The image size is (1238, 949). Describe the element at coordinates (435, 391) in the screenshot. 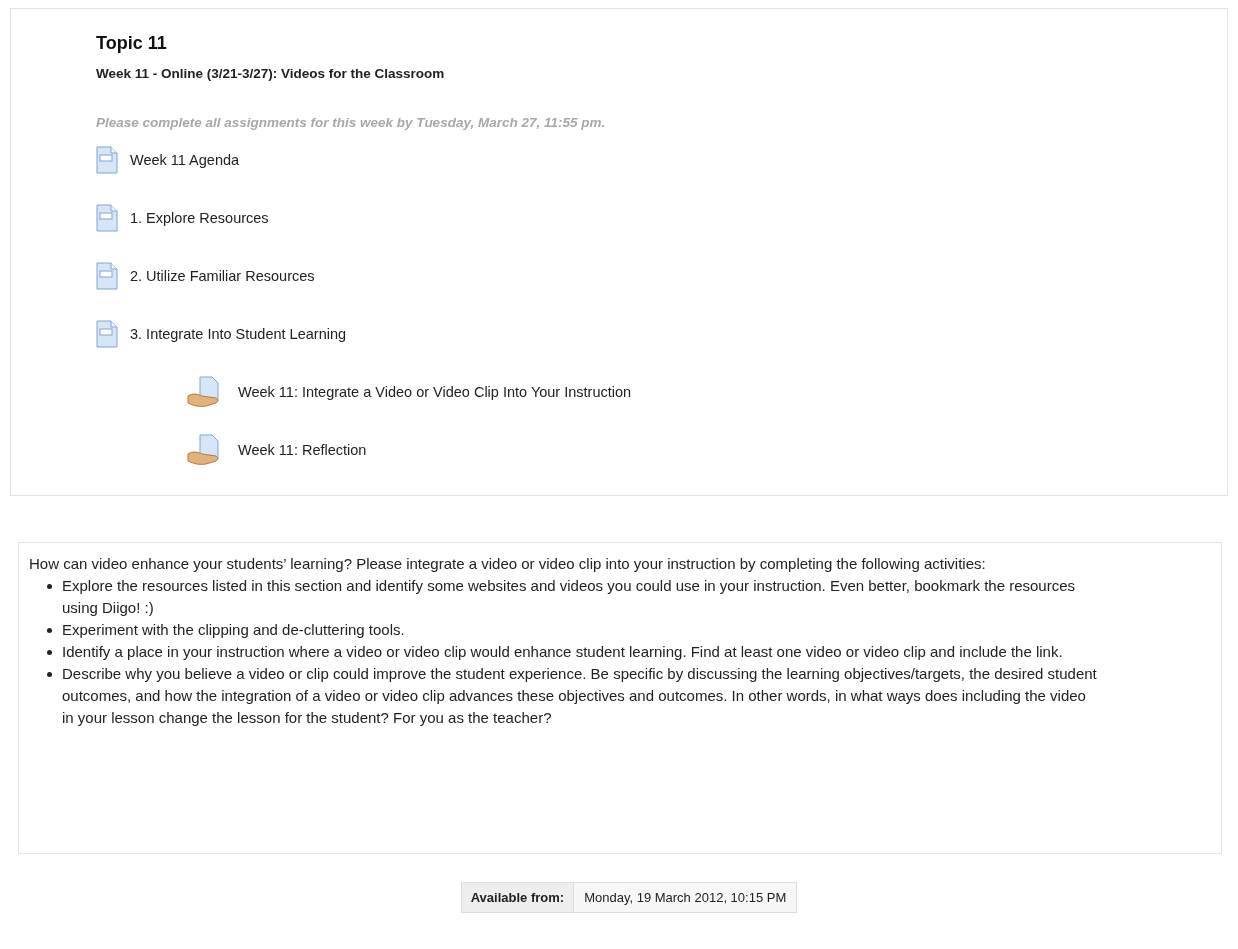

I see `activity-link: Week 11: Integrate a Video or Video Clip Into Your Instruction` at that location.